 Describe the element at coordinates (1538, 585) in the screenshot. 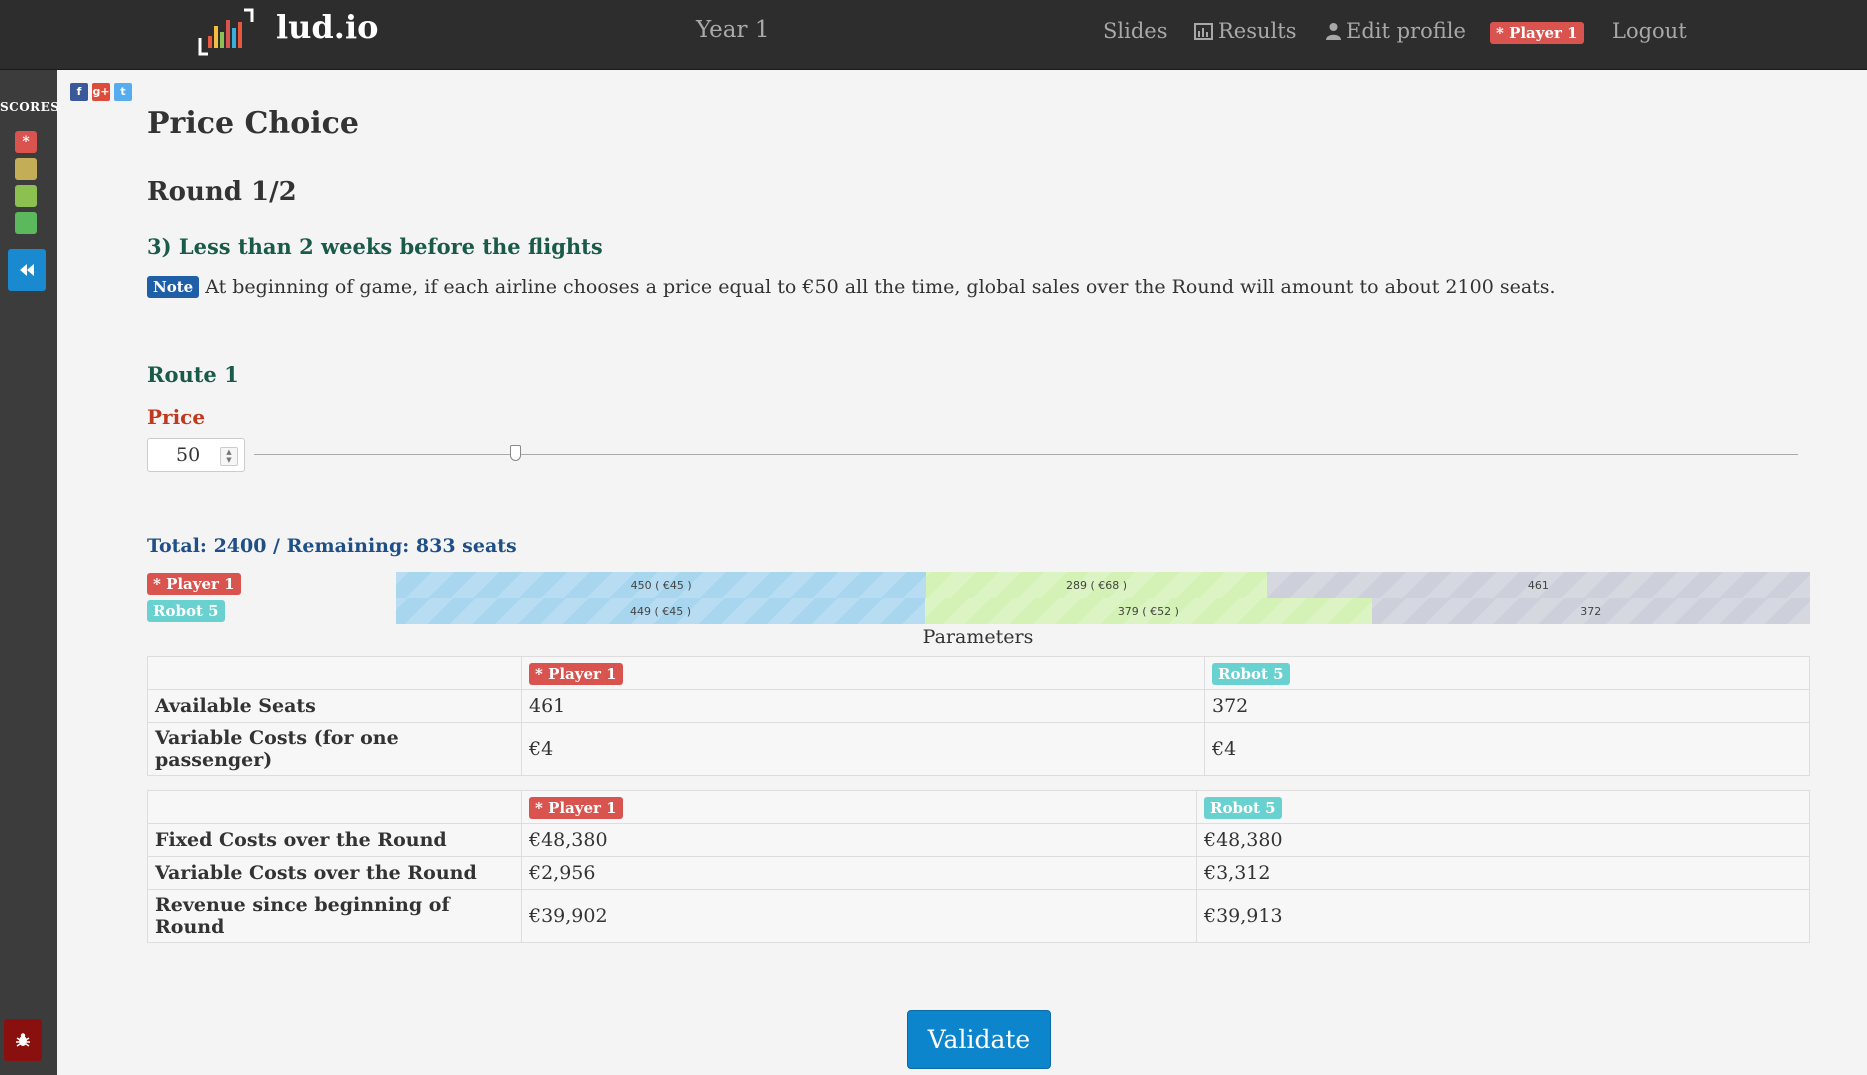

I see `seat-segment: 461` at that location.